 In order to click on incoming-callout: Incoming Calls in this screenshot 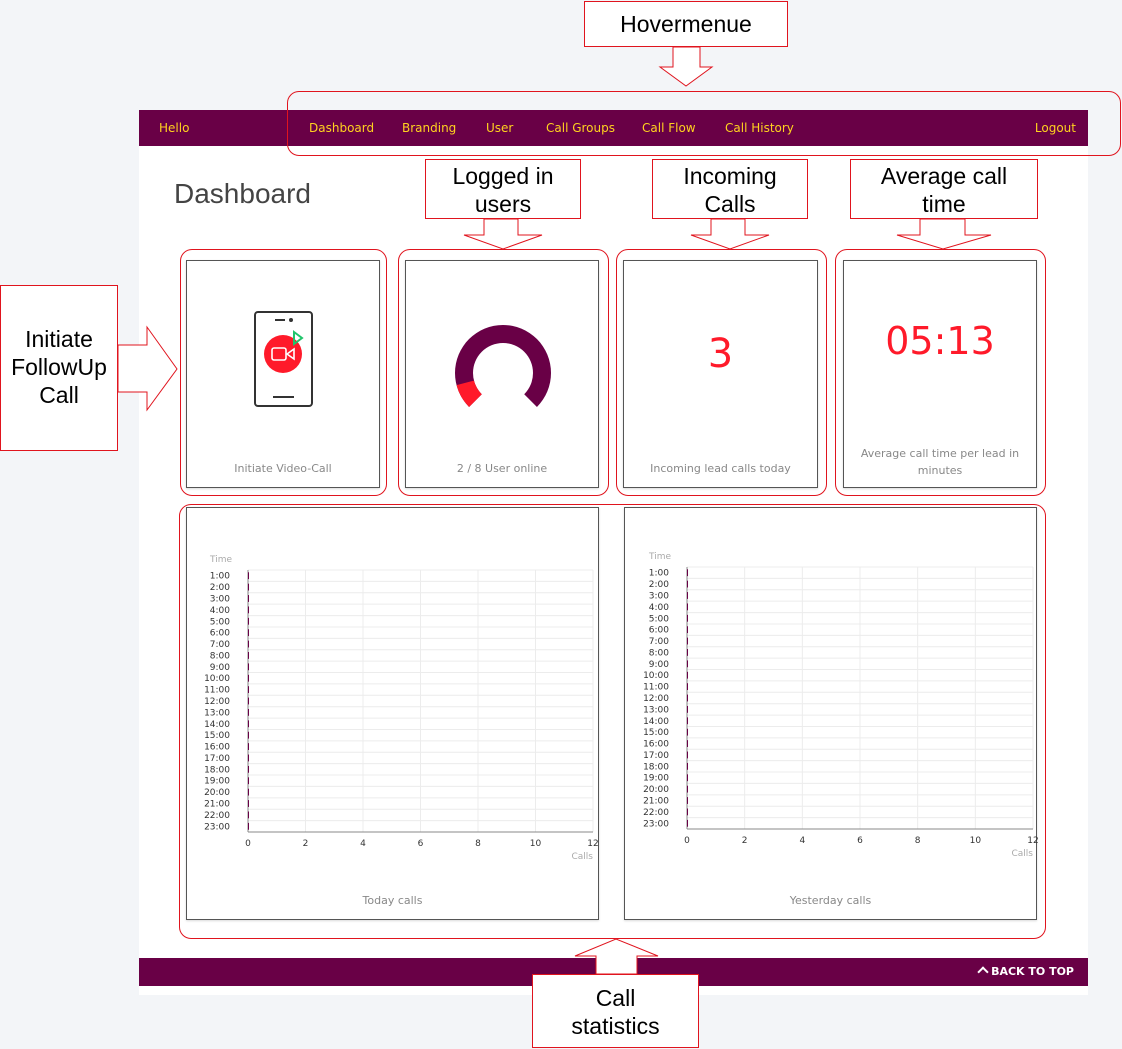, I will do `click(730, 189)`.